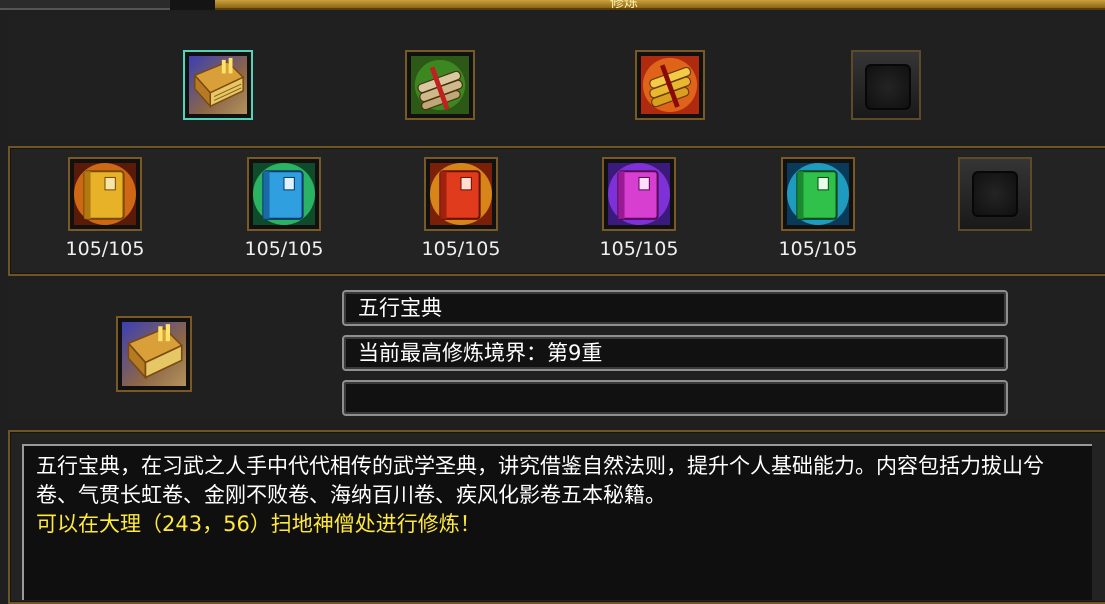 This screenshot has width=1105, height=604. Describe the element at coordinates (85, 5) in the screenshot. I see `top-left-bar` at that location.